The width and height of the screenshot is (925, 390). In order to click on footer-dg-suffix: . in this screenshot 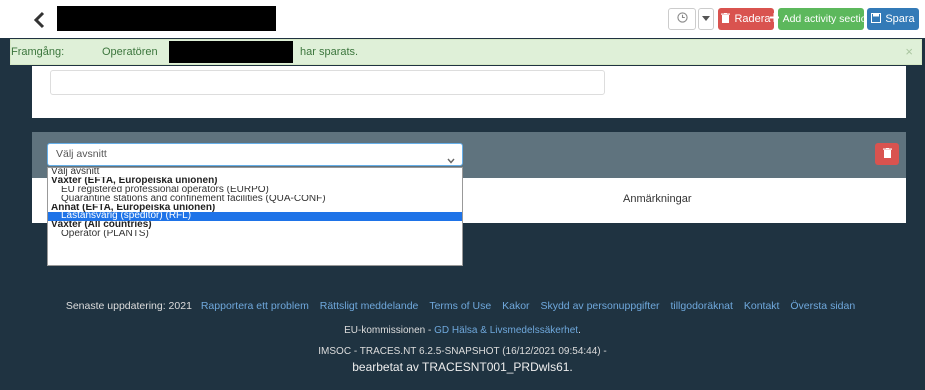, I will do `click(579, 330)`.